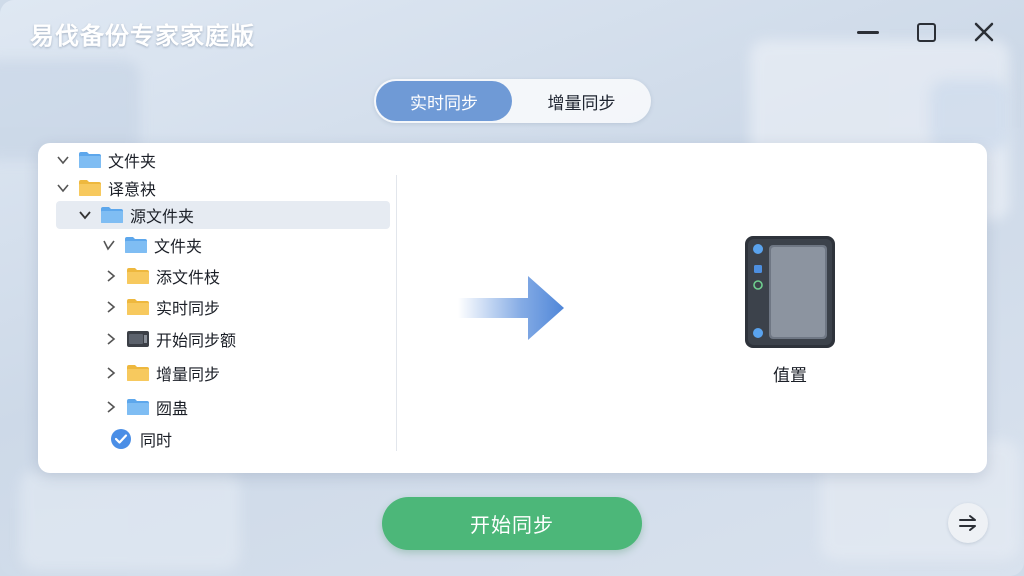 The height and width of the screenshot is (576, 1024). What do you see at coordinates (162, 216) in the screenshot?
I see `tree-item-label: 源文件夹` at bounding box center [162, 216].